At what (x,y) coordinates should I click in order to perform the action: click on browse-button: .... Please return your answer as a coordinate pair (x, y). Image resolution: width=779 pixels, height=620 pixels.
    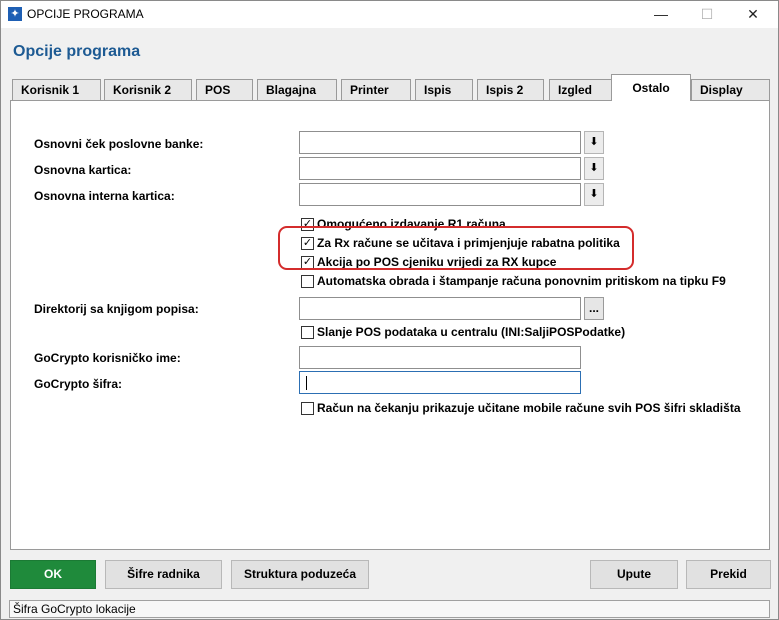
    Looking at the image, I should click on (594, 308).